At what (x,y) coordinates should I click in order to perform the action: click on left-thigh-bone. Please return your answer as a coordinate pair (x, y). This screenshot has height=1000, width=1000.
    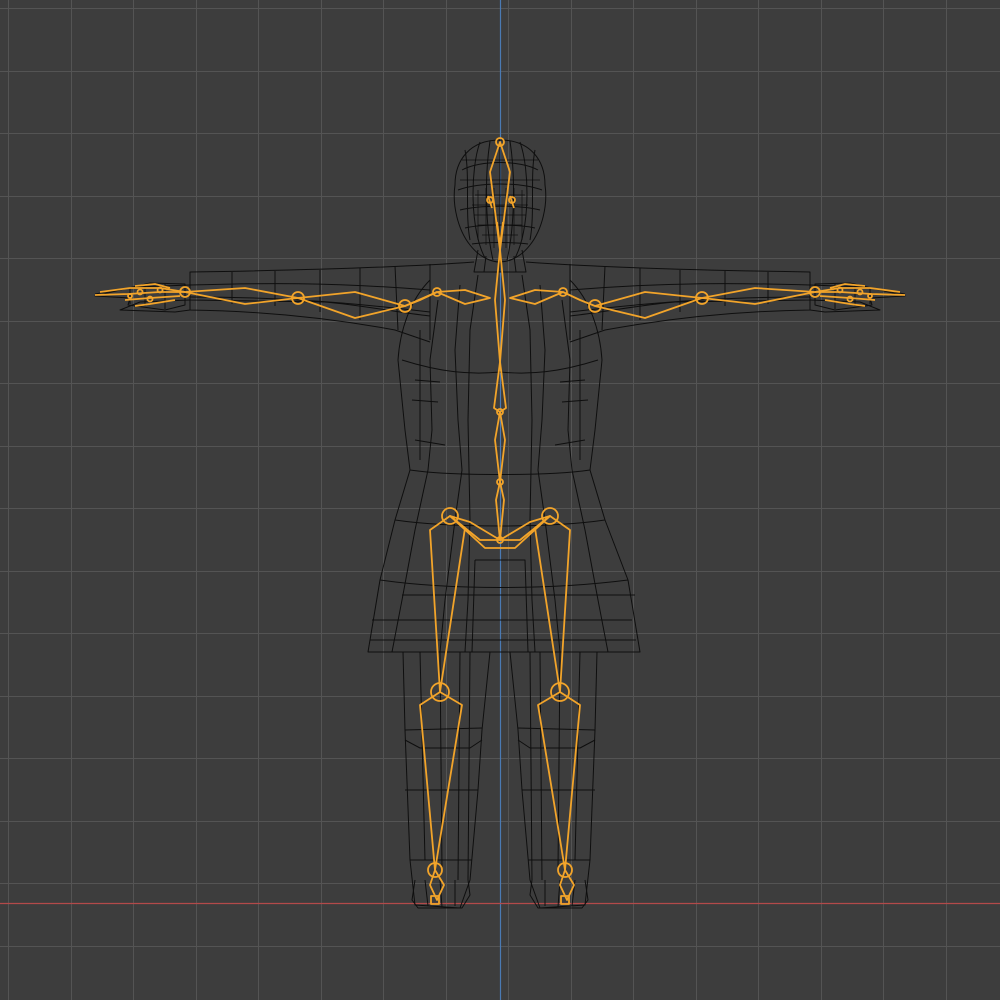
    Looking at the image, I should click on (447, 604).